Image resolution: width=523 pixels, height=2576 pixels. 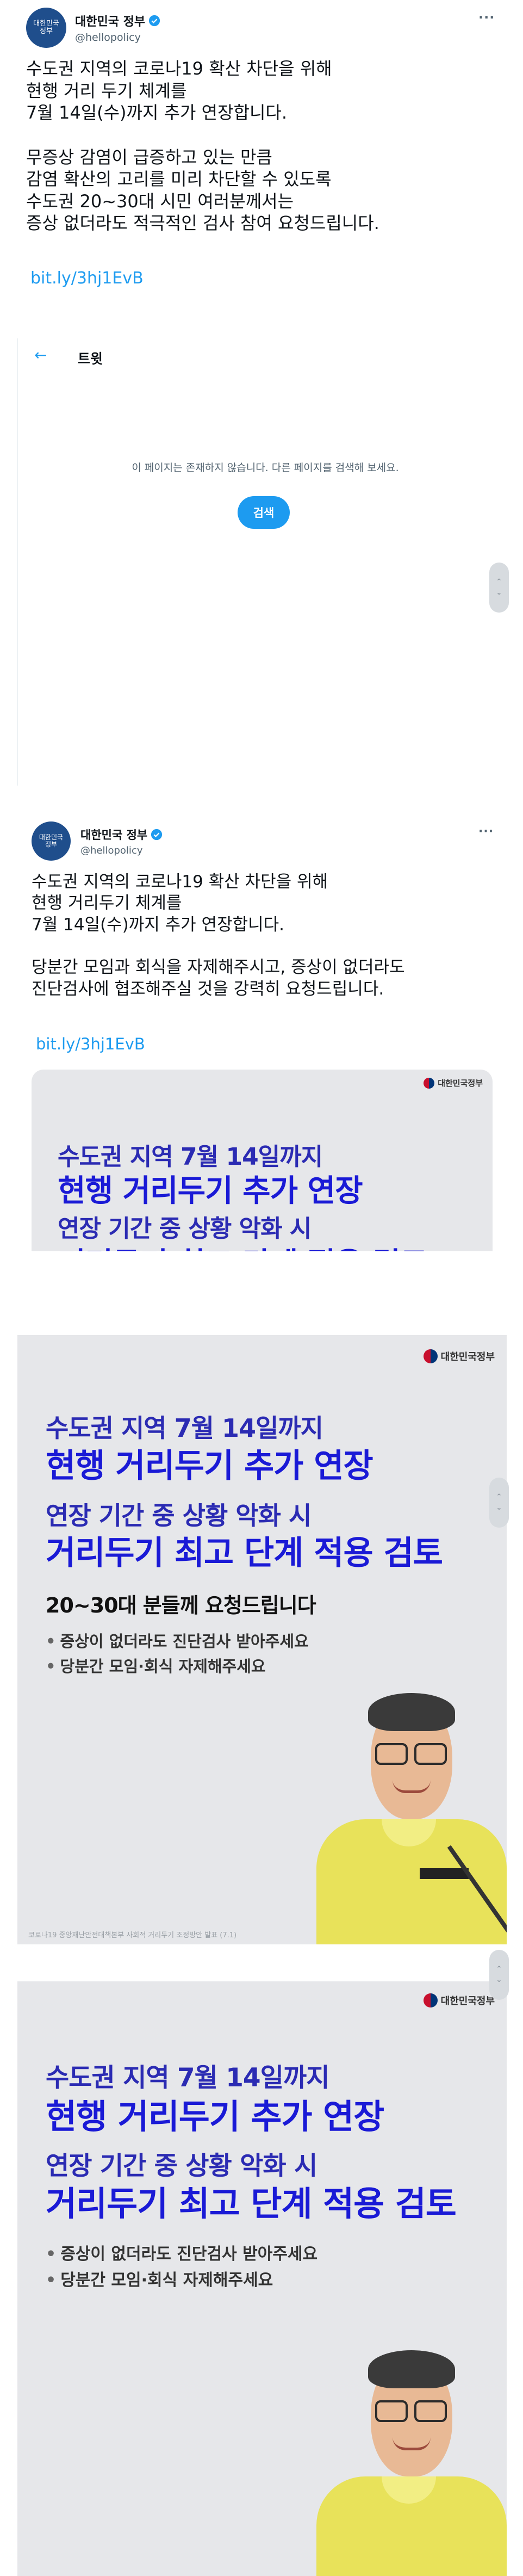 What do you see at coordinates (87, 279) in the screenshot?
I see `tweet1-link: bit.ly/3hj1EvB` at bounding box center [87, 279].